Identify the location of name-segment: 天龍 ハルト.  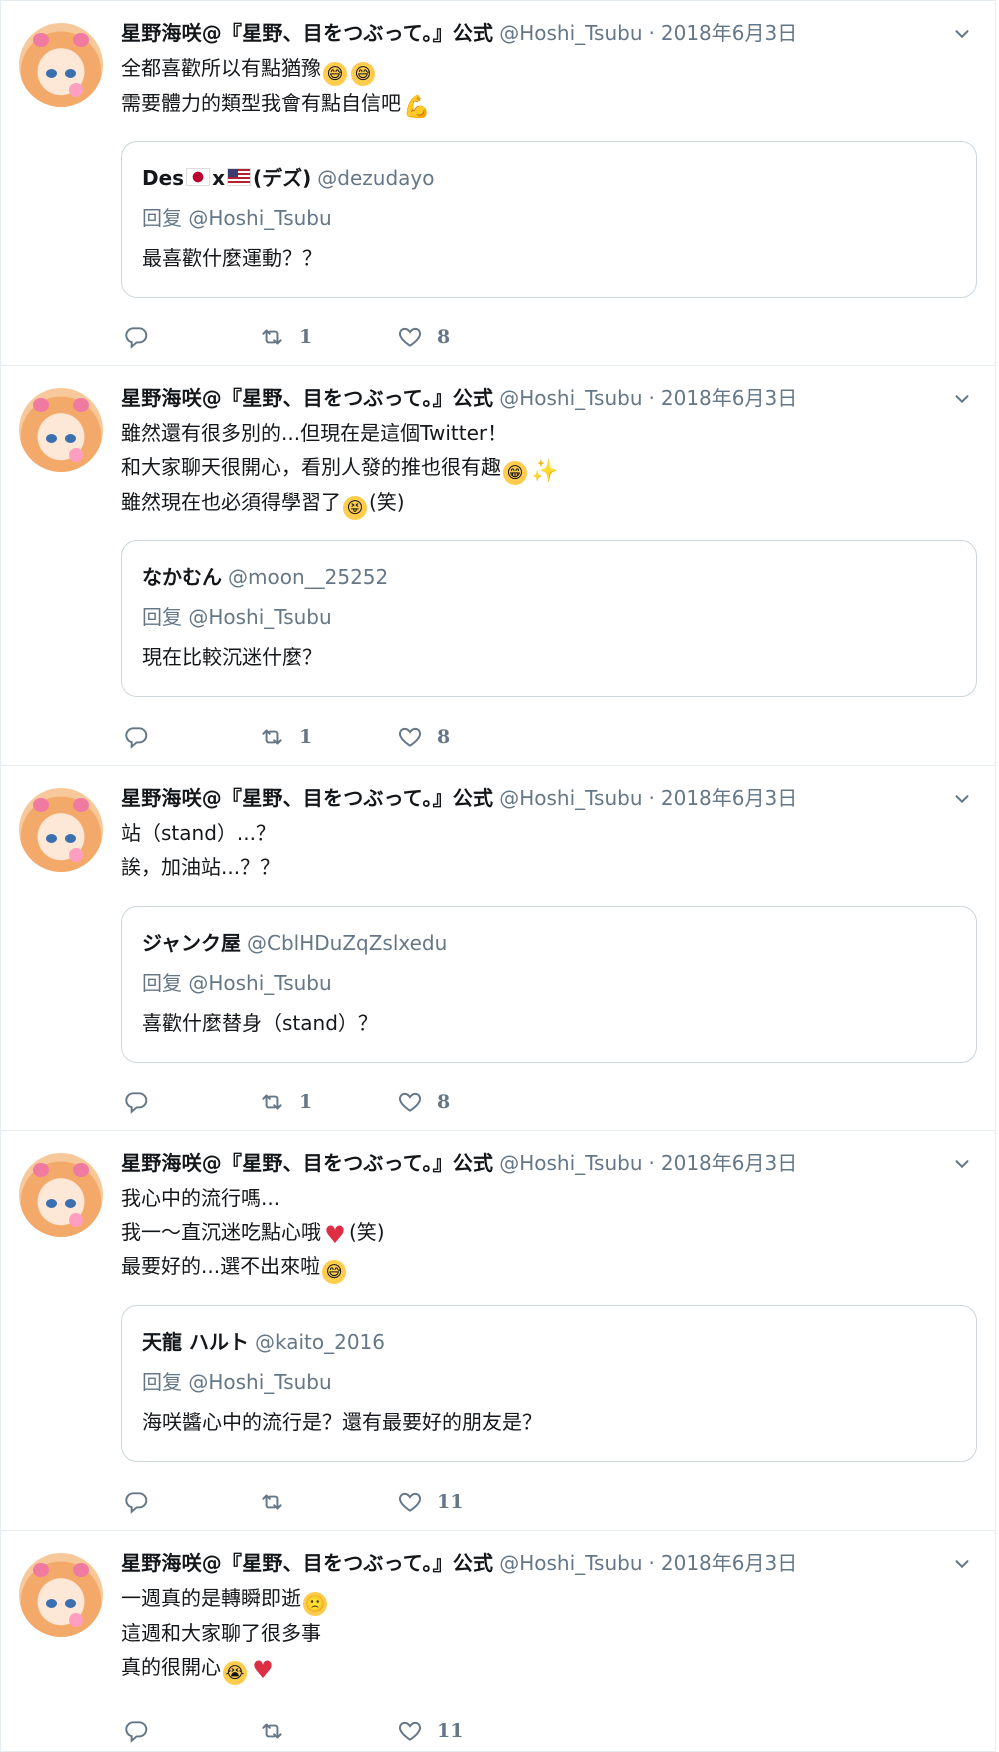
(195, 1342).